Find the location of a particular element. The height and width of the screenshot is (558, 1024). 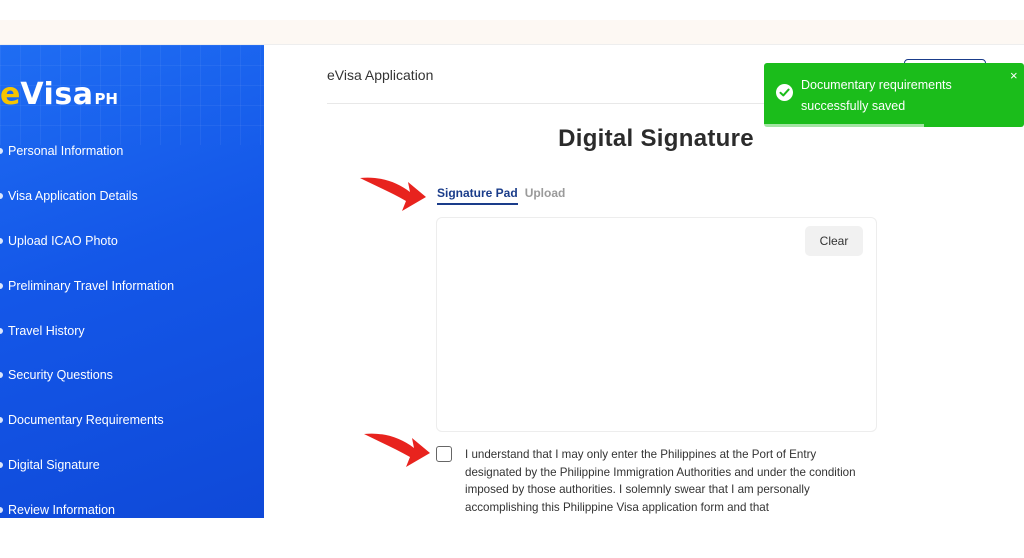

sidebar-item-review-information: Review Information is located at coordinates (132, 502).